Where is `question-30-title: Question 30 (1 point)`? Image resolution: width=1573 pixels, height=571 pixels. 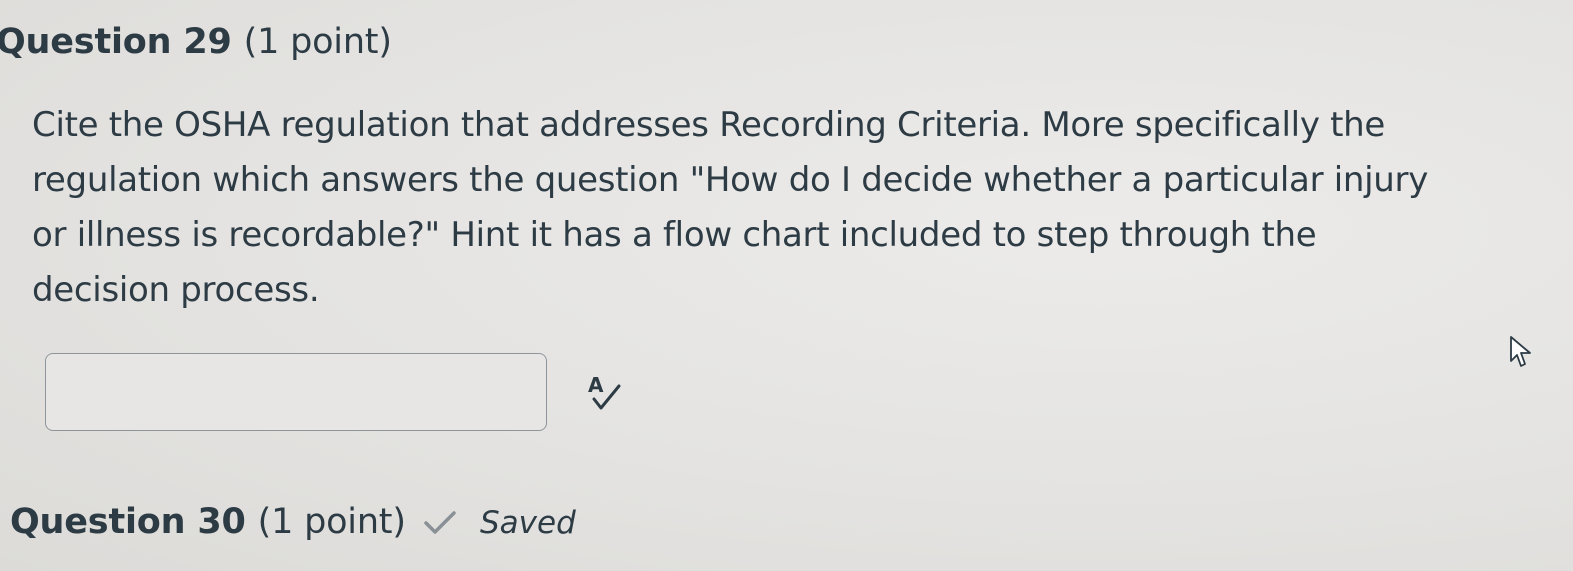 question-30-title: Question 30 (1 point) is located at coordinates (208, 522).